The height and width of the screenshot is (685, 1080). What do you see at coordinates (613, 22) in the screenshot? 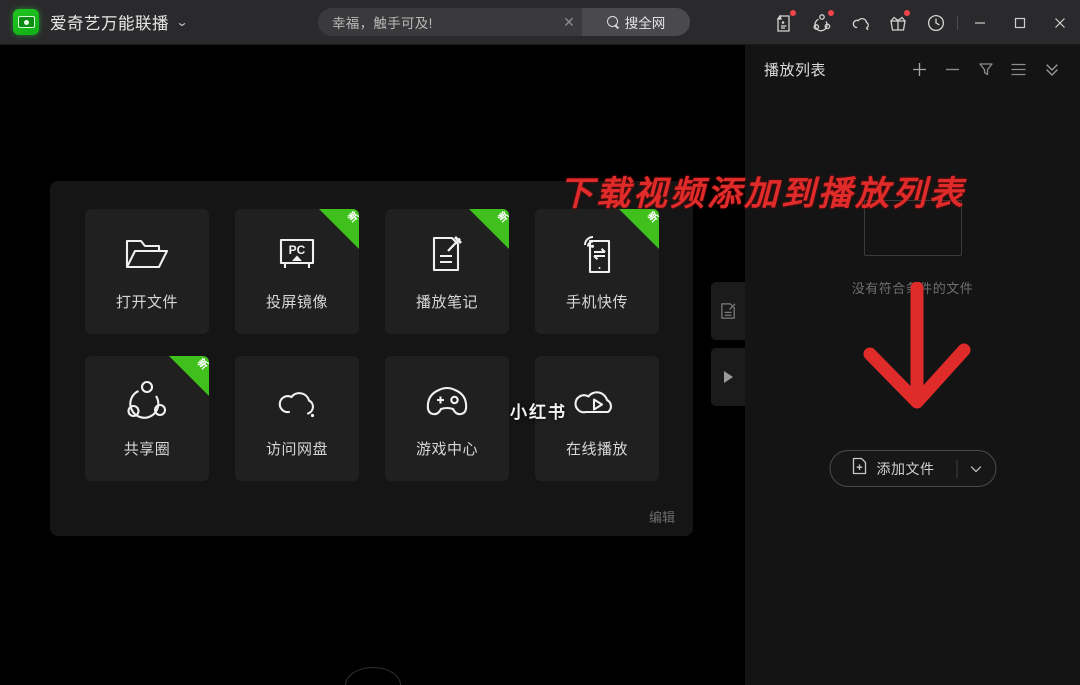
I see `search-icon` at bounding box center [613, 22].